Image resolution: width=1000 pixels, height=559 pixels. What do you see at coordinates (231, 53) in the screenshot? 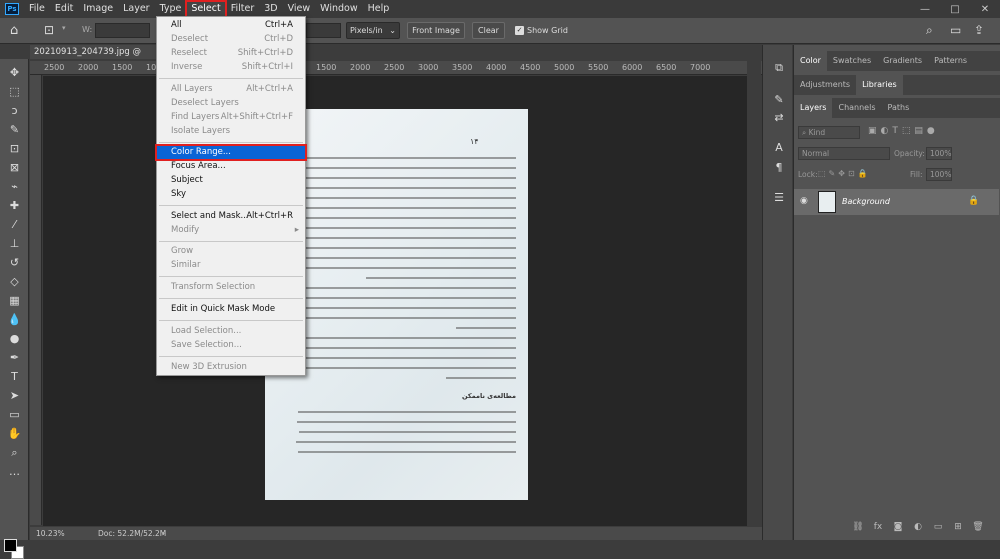
I see `menu-item-reselect: Reselect Shift+Ctrl+D` at bounding box center [231, 53].